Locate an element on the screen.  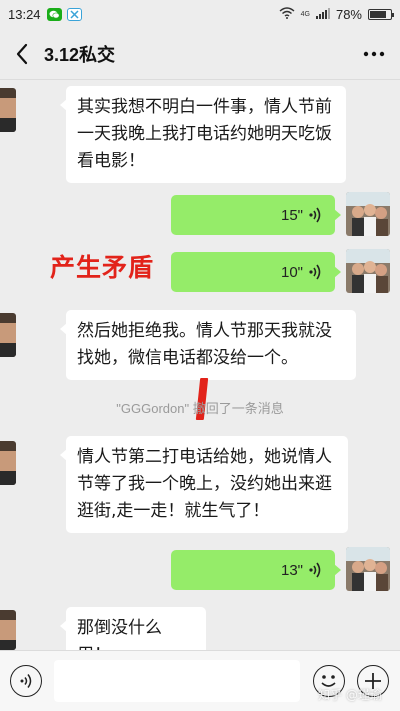
voice-duration: 15" is located at coordinates (291, 215).